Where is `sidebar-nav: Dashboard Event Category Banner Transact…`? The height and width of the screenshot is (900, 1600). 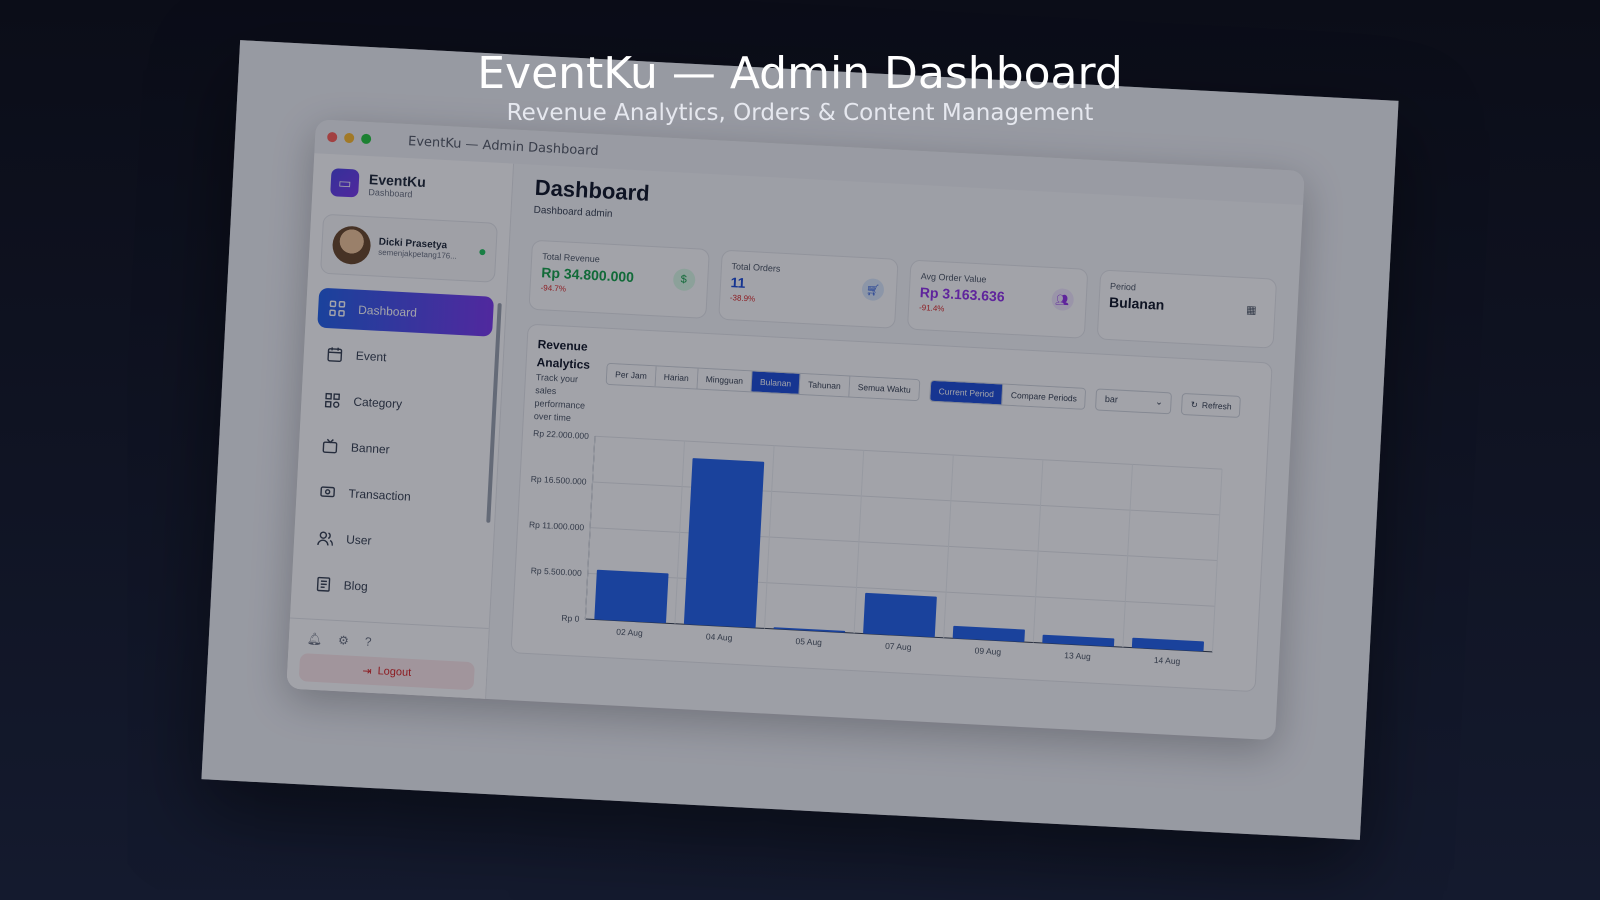 sidebar-nav: Dashboard Event Category Banner Transact… is located at coordinates (399, 450).